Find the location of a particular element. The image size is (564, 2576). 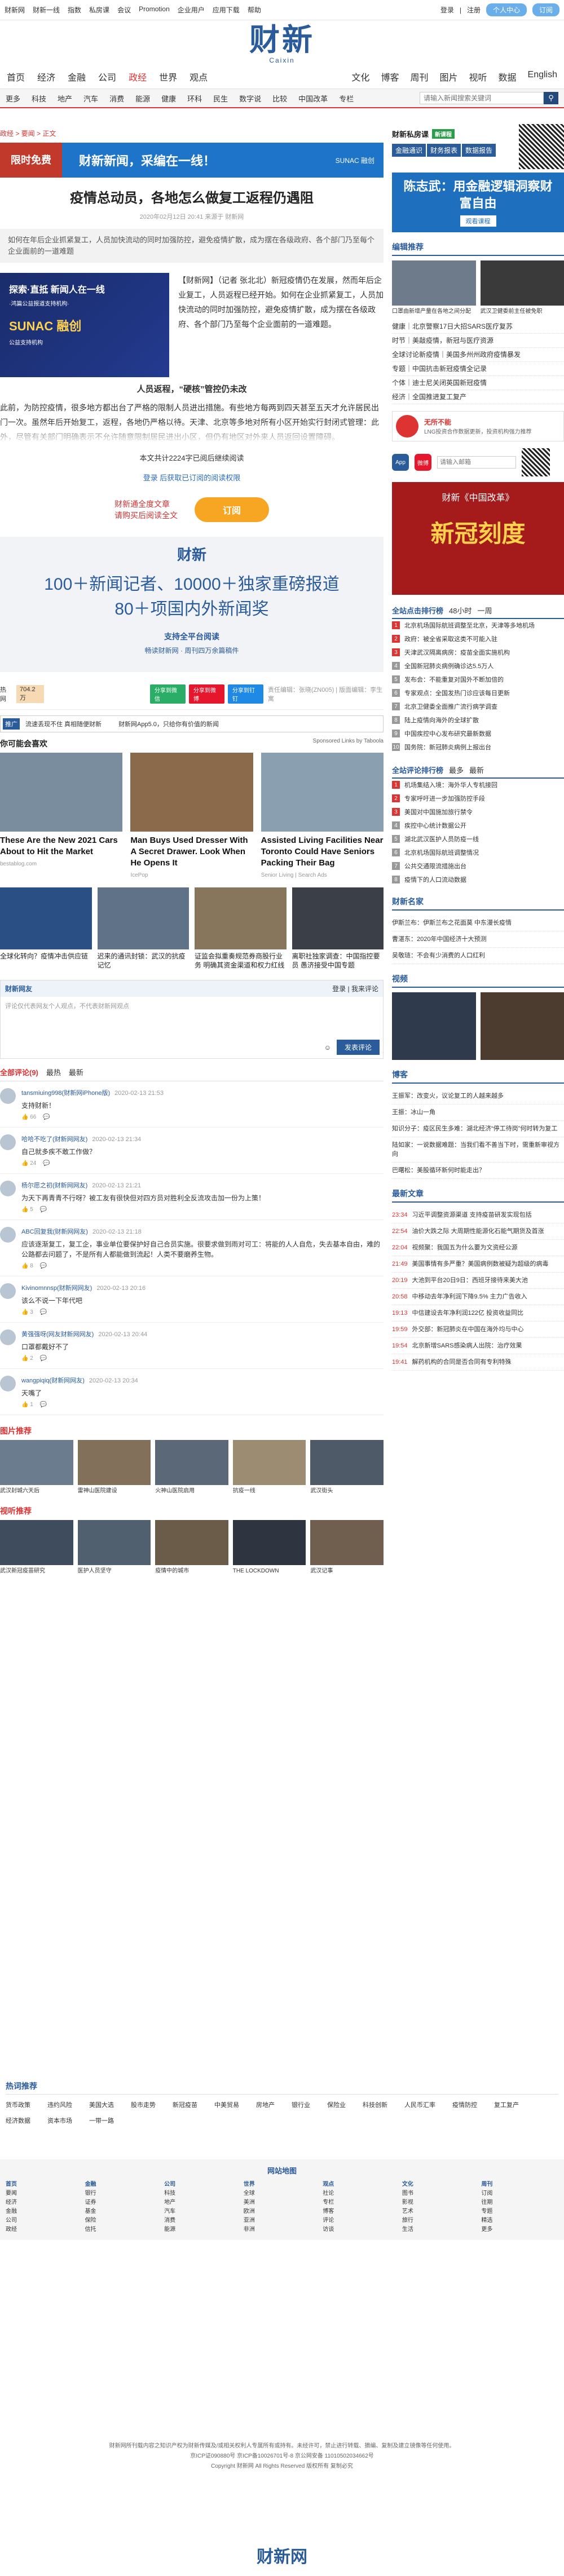

hot-link: 科技创新 is located at coordinates (375, 2104).